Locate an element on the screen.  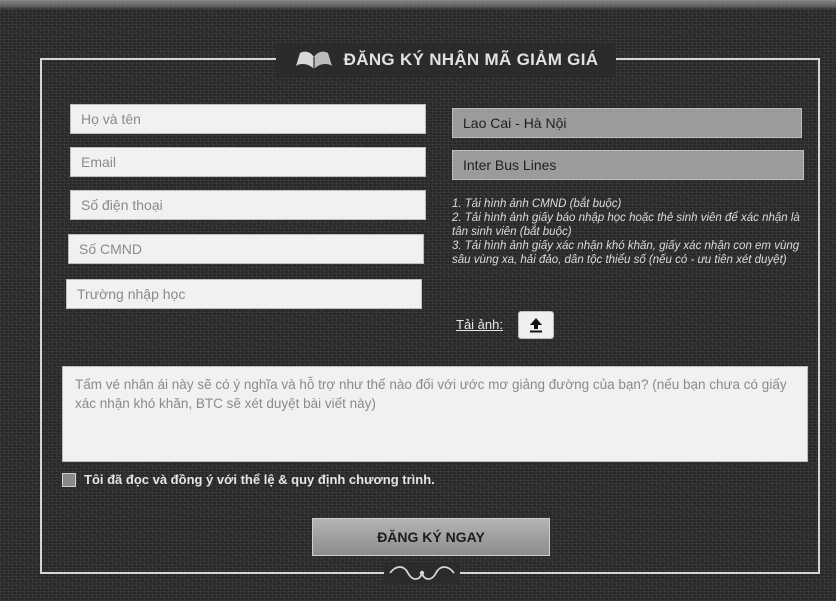
form-title-bar: ĐĂNG KÝ NHẬN MÃ GIẢM GIÁ is located at coordinates (446, 60).